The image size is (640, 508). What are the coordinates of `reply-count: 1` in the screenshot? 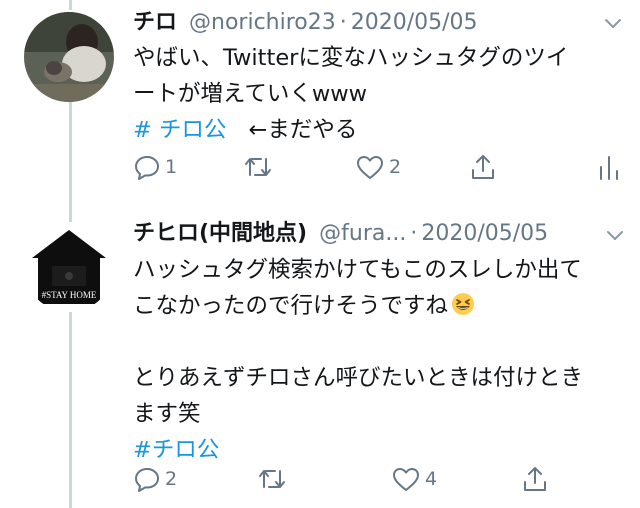 It's located at (171, 167).